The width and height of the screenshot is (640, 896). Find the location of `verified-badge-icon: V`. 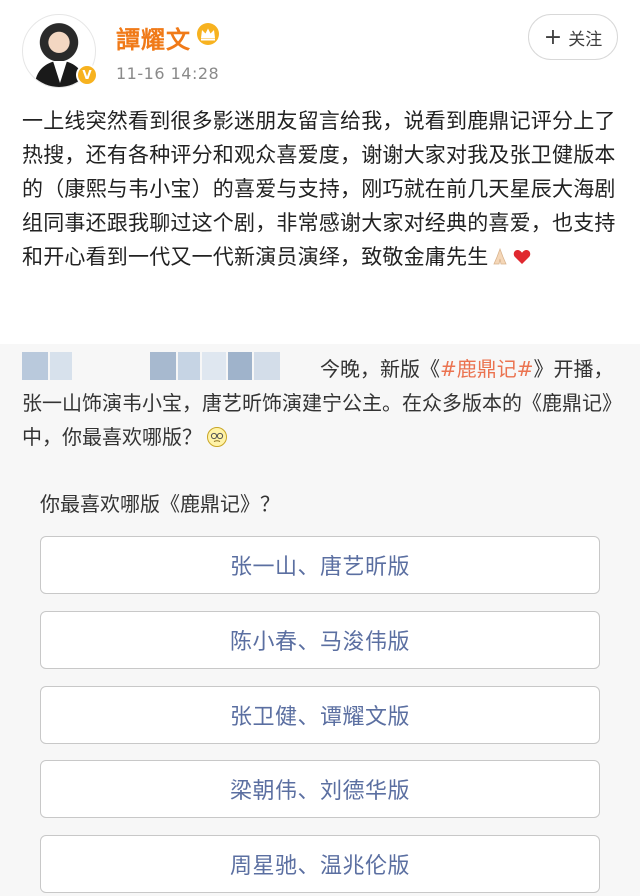

verified-badge-icon: V is located at coordinates (87, 75).